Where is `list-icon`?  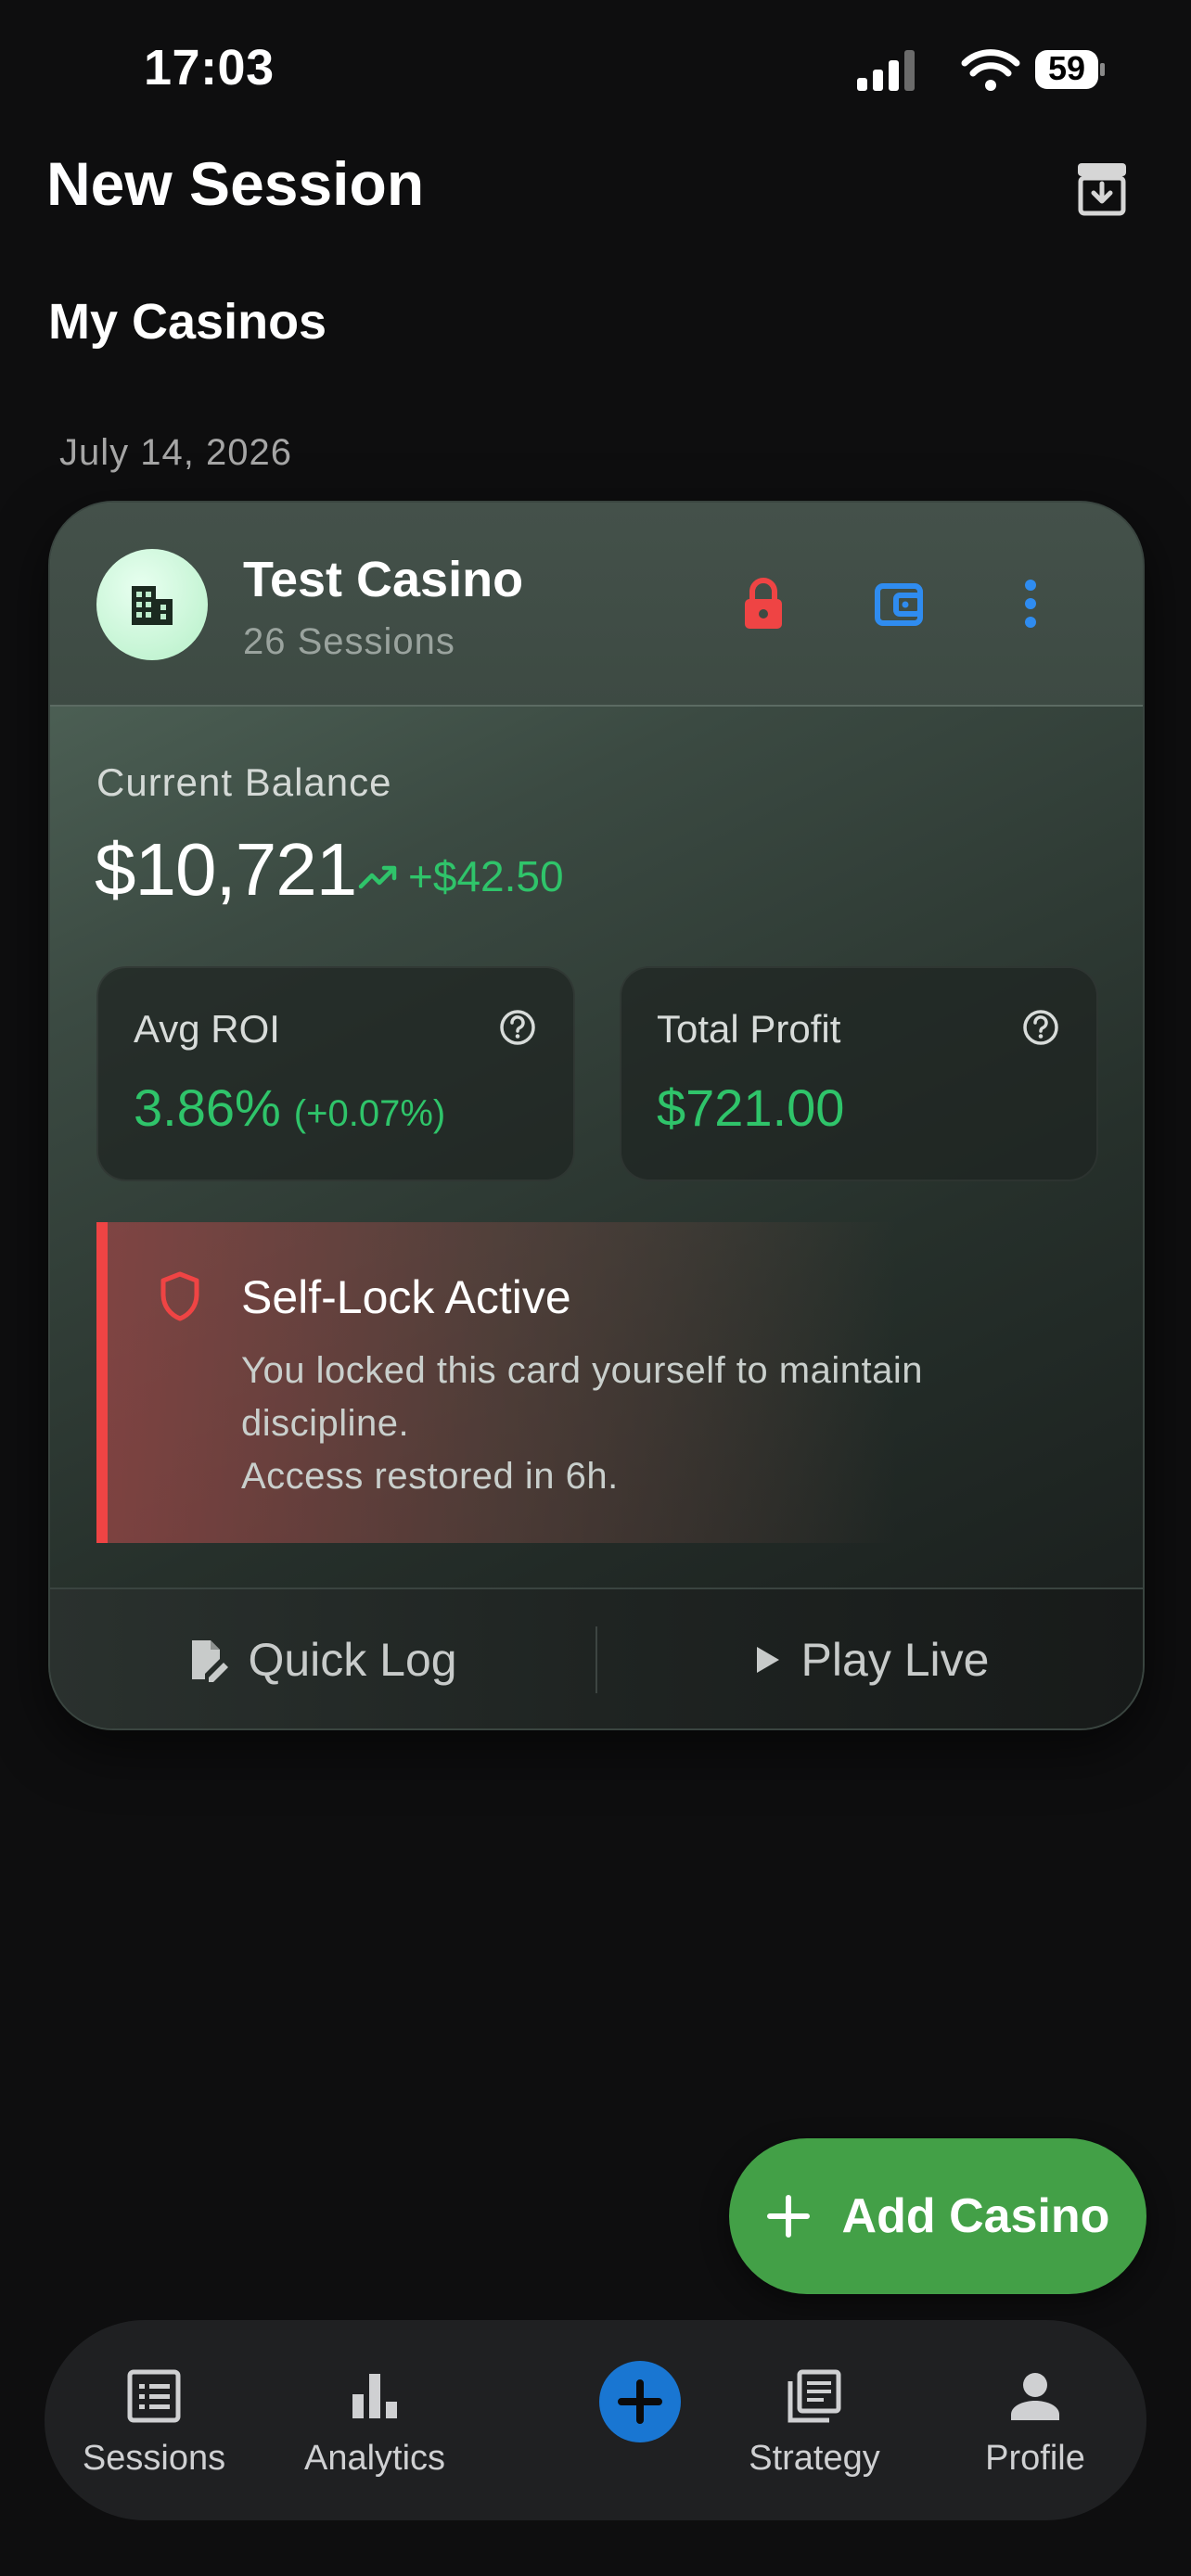
list-icon is located at coordinates (154, 2396).